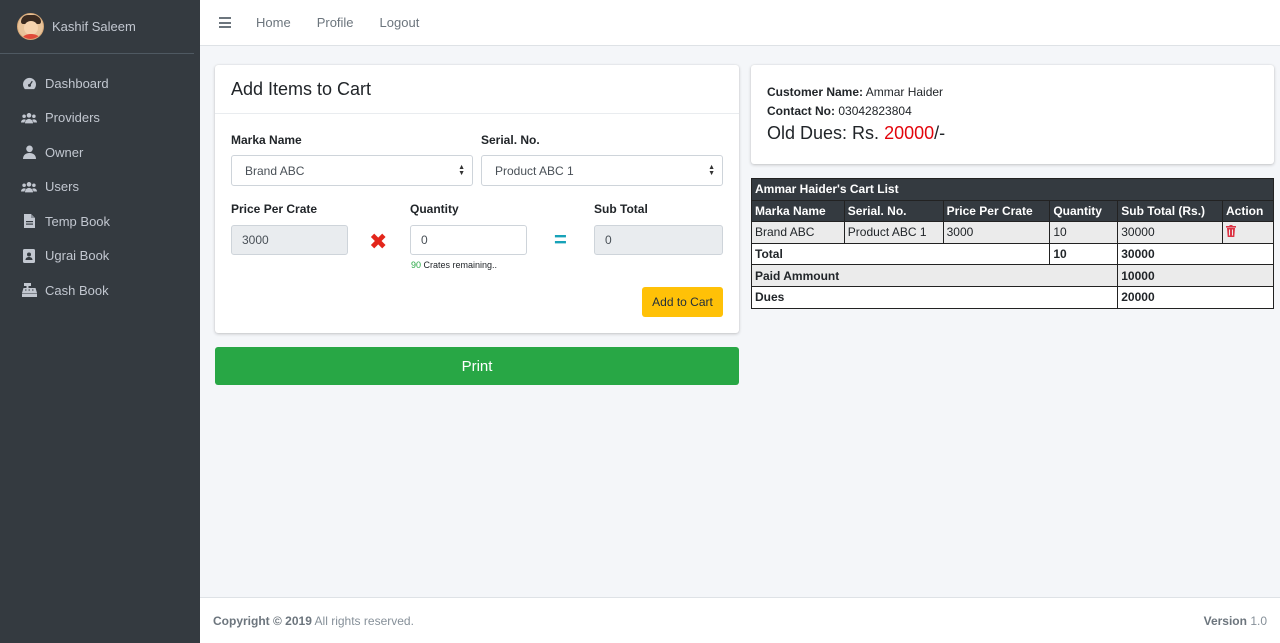 Image resolution: width=1280 pixels, height=643 pixels. Describe the element at coordinates (940, 133) in the screenshot. I see `old-dues-suffix: /-` at that location.